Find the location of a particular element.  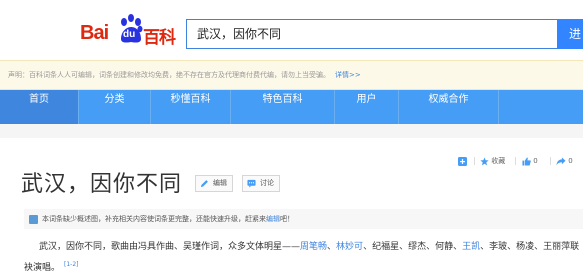

nav-divider is located at coordinates (498, 107).